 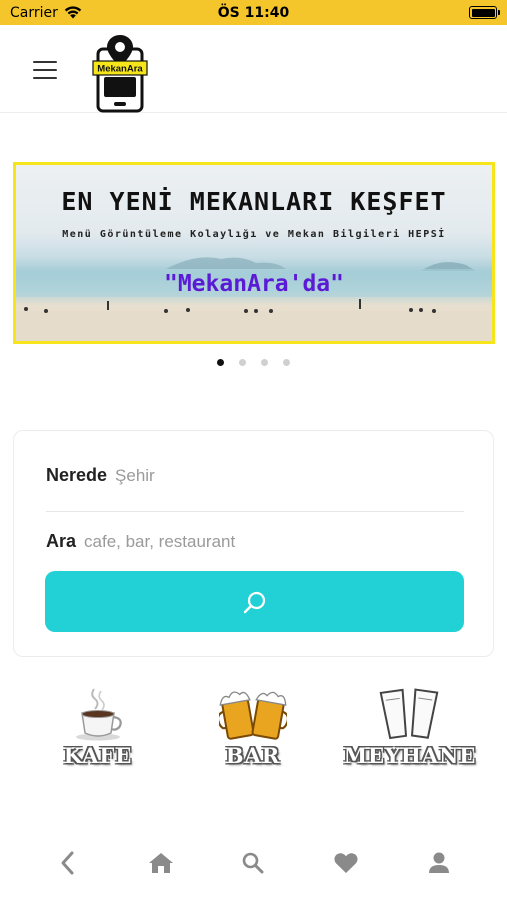 What do you see at coordinates (409, 714) in the screenshot?
I see `raki-glasses-icon` at bounding box center [409, 714].